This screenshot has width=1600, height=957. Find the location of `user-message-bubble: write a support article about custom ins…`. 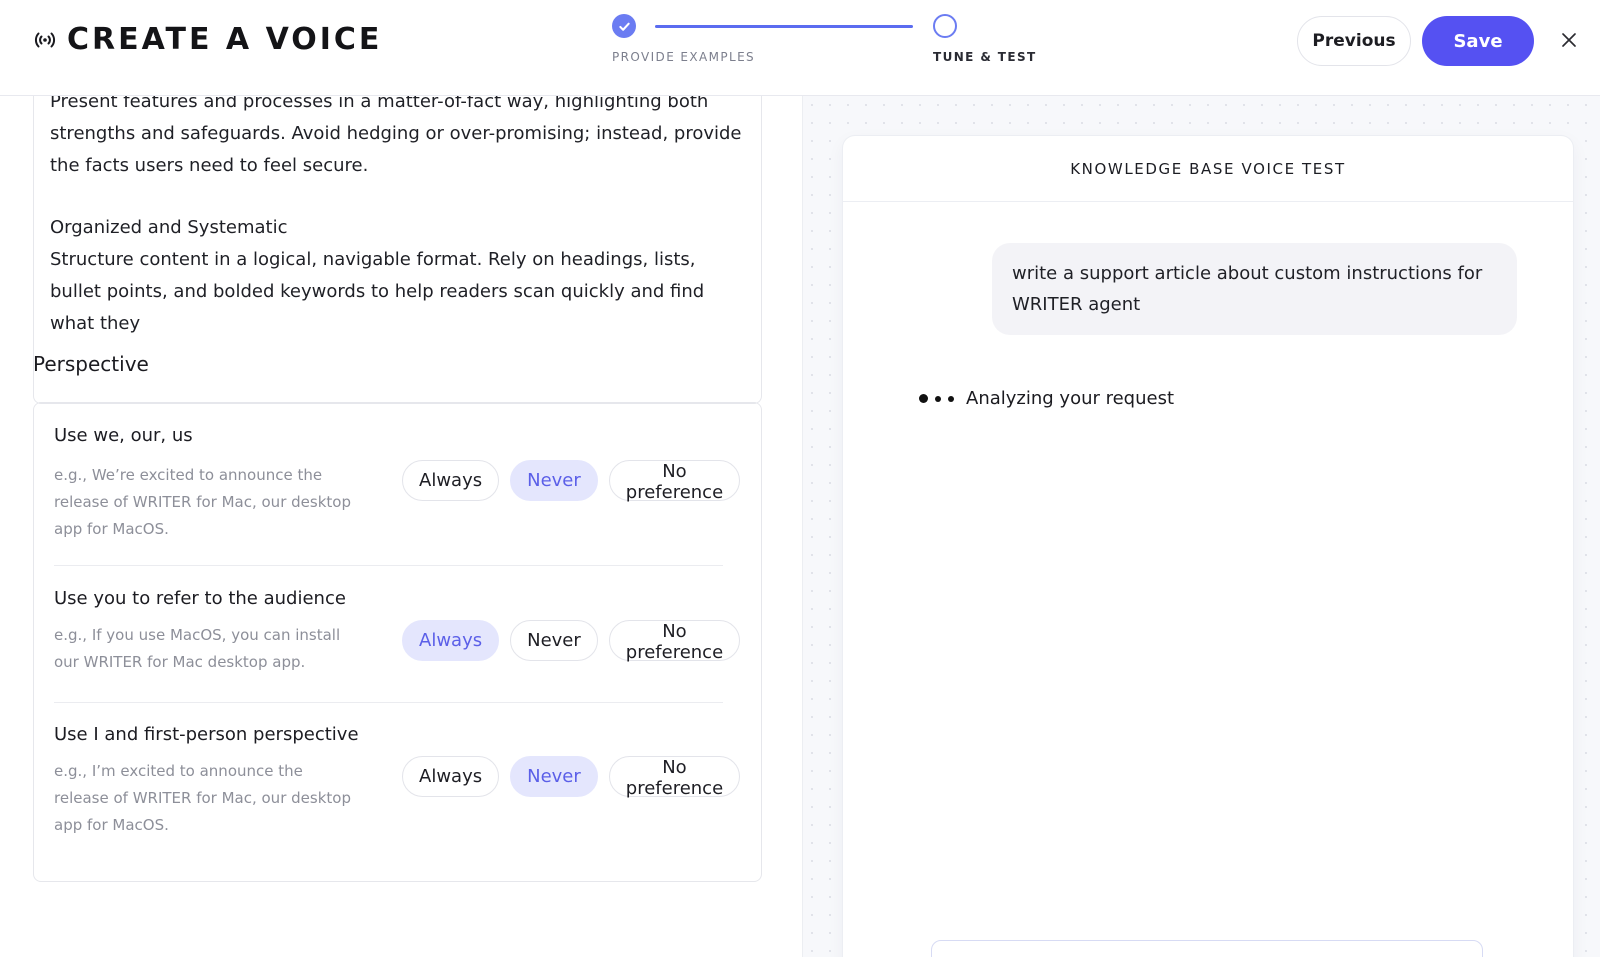

user-message-bubble: write a support article about custom ins… is located at coordinates (1254, 289).